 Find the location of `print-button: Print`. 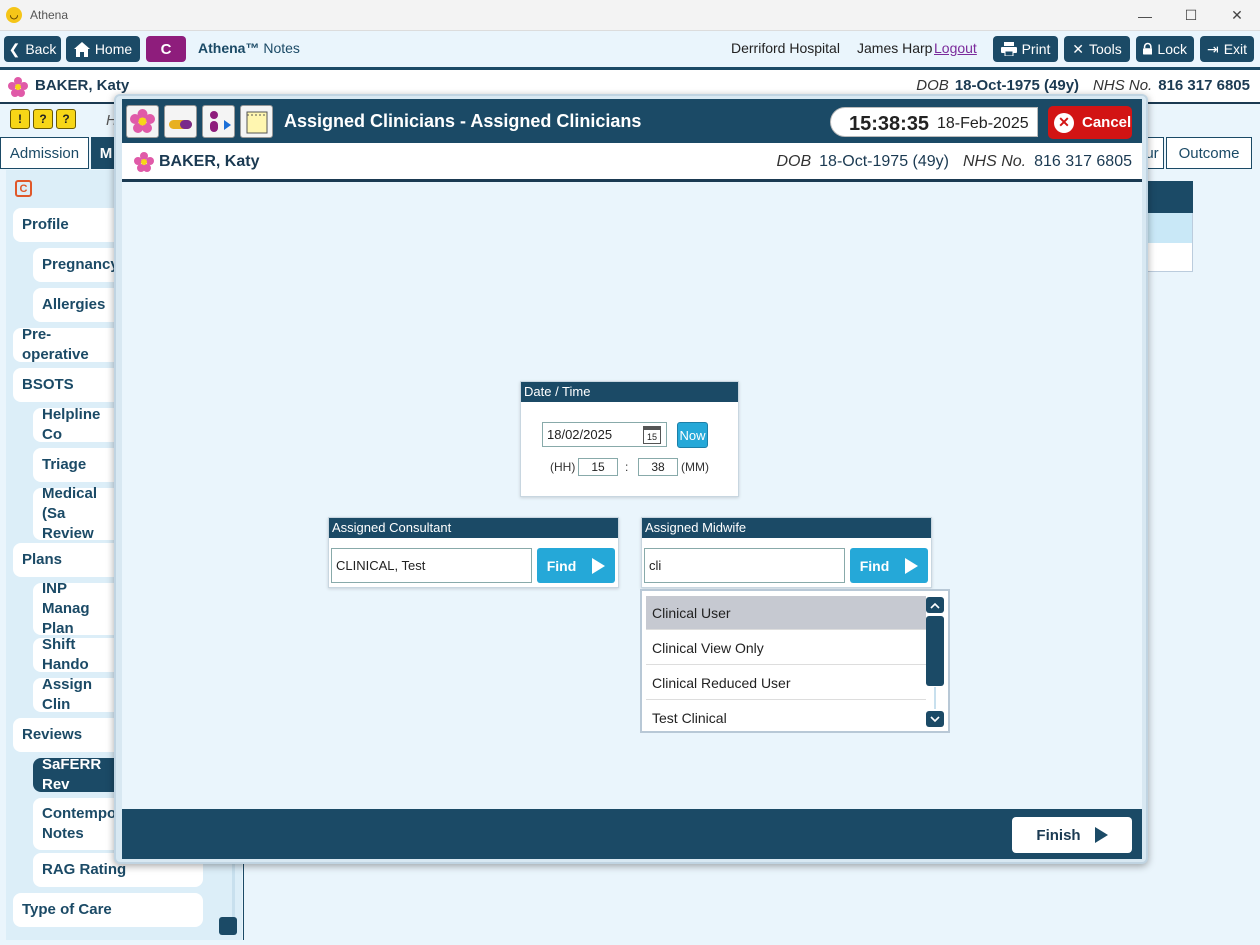

print-button: Print is located at coordinates (1025, 49).